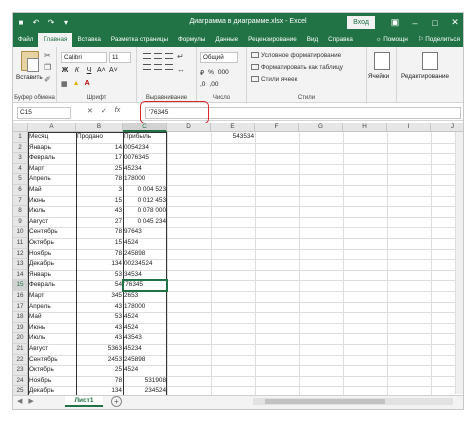 The image size is (474, 424). I want to click on row-header: 18, so click(20, 317).